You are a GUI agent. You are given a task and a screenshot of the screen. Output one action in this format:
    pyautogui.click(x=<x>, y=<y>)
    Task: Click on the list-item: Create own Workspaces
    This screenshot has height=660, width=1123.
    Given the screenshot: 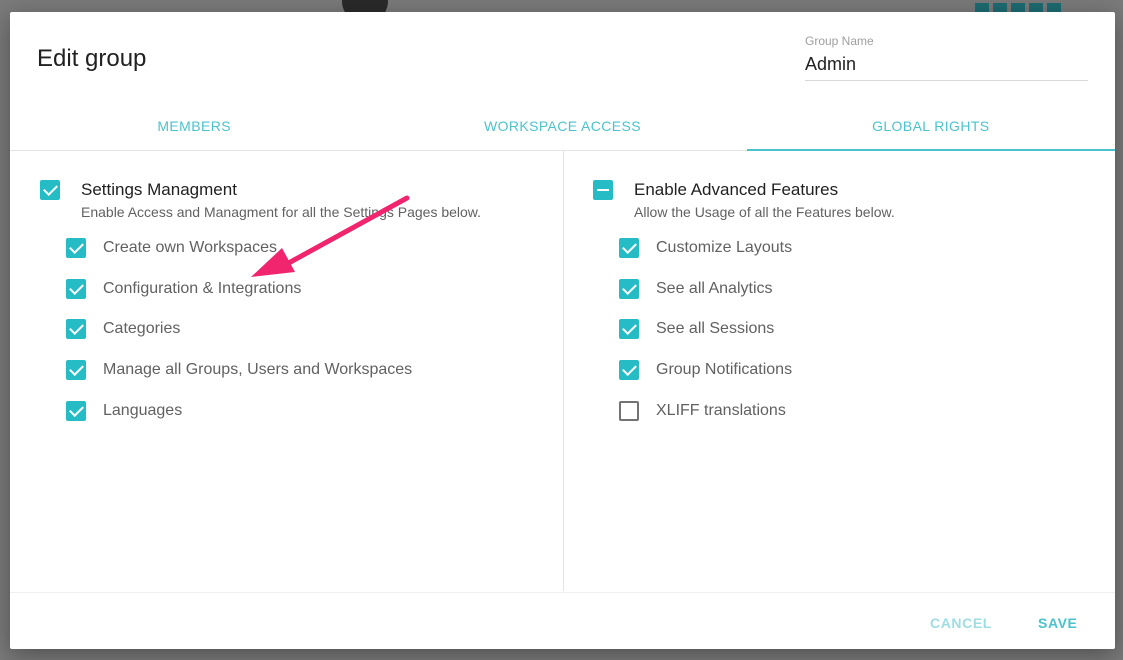 What is the action you would take?
    pyautogui.click(x=171, y=248)
    